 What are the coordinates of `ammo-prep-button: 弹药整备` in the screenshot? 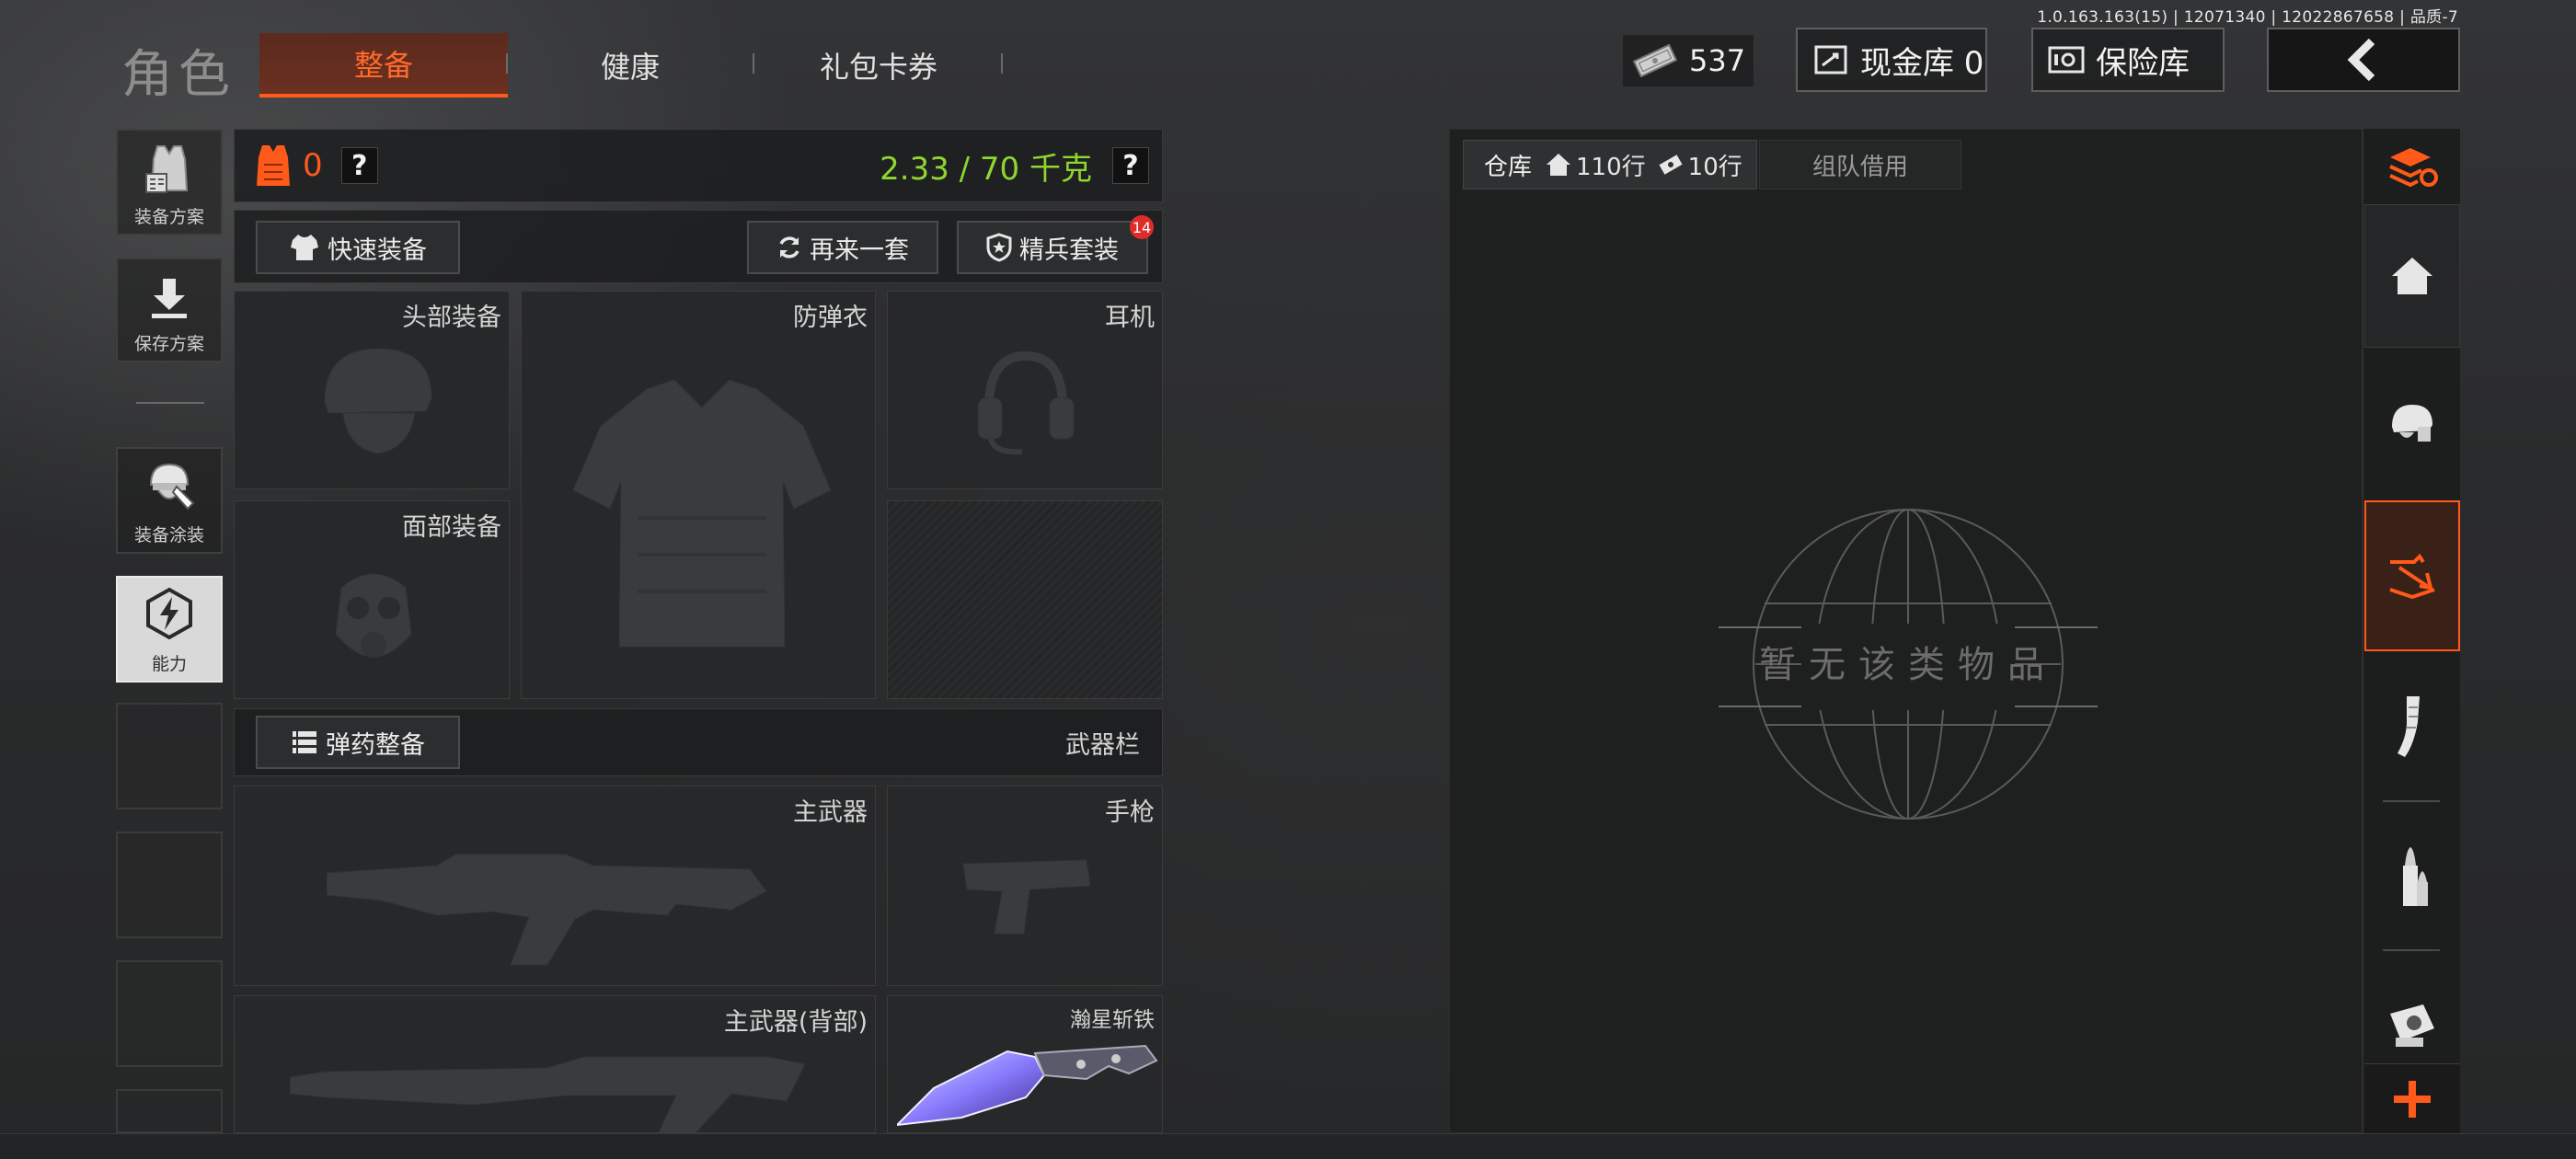 It's located at (358, 742).